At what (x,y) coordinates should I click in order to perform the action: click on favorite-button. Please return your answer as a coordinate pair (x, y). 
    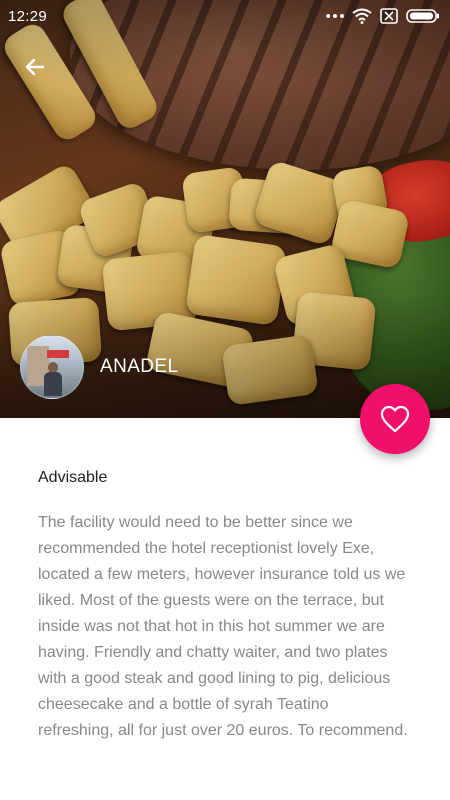
    Looking at the image, I should click on (395, 419).